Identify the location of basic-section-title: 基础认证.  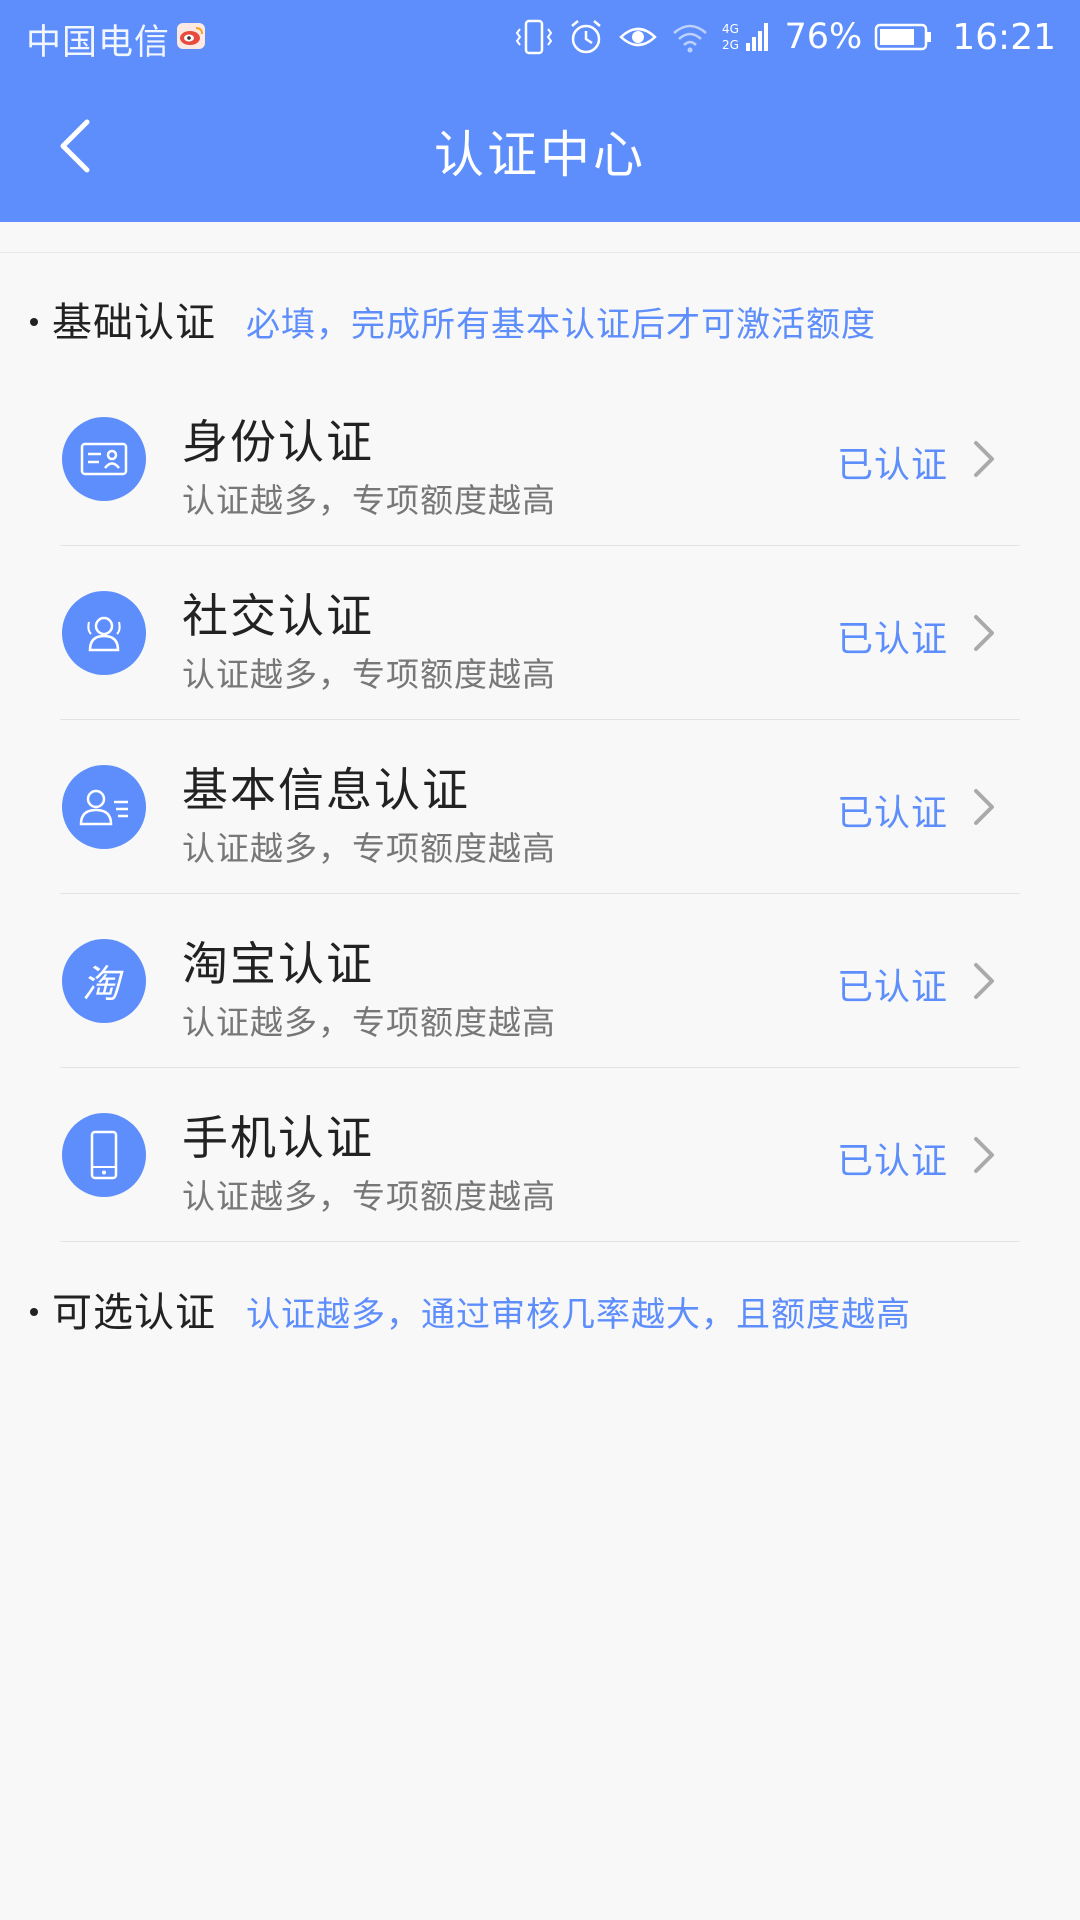
(134, 323).